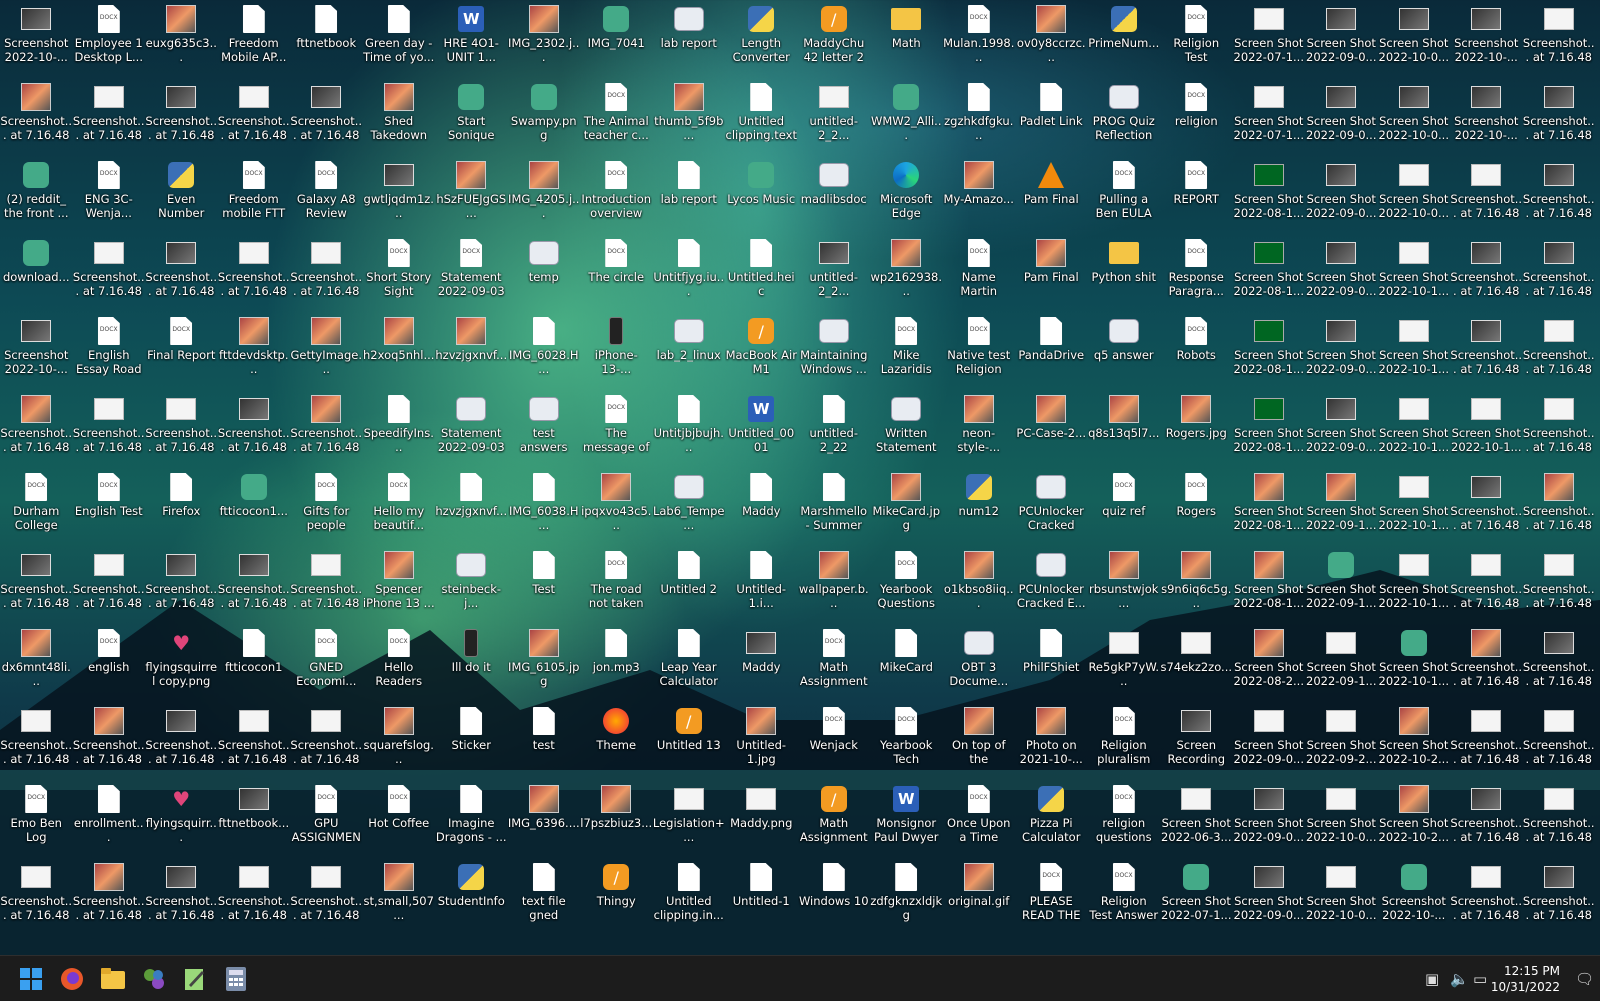 This screenshot has width=1600, height=1001. I want to click on desktop-icon: / Untitled 13, so click(689, 743).